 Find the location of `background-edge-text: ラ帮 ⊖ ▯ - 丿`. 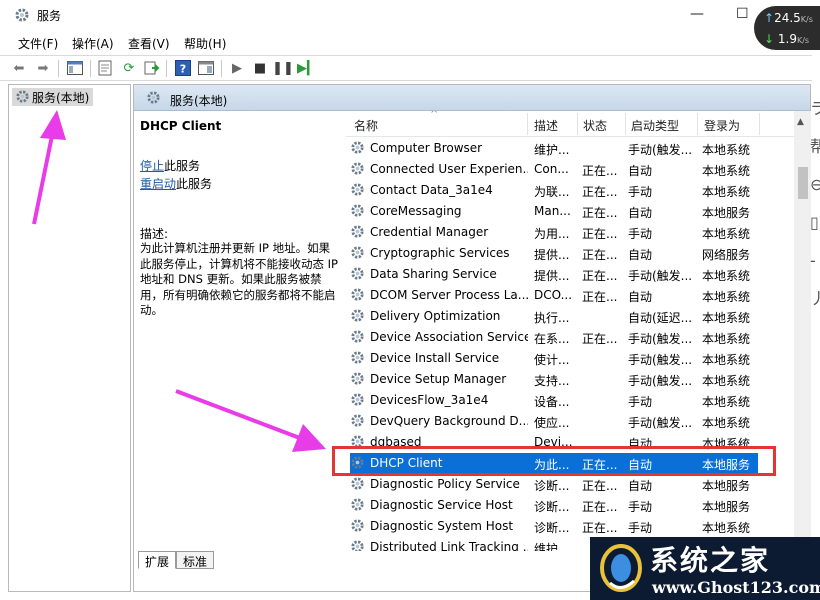

background-edge-text: ラ帮 ⊖ ▯ - 丿 is located at coordinates (815, 203).